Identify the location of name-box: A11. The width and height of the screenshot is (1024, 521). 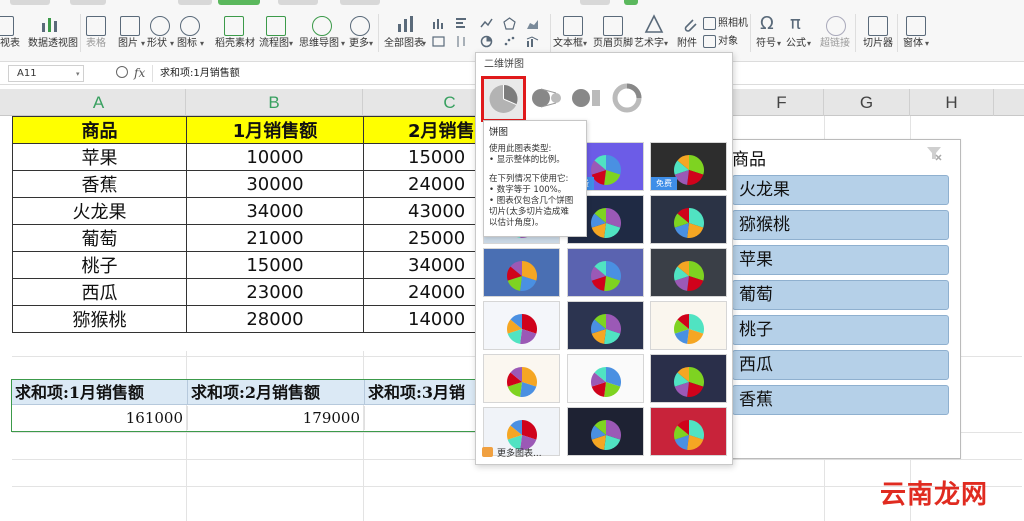
(46, 73).